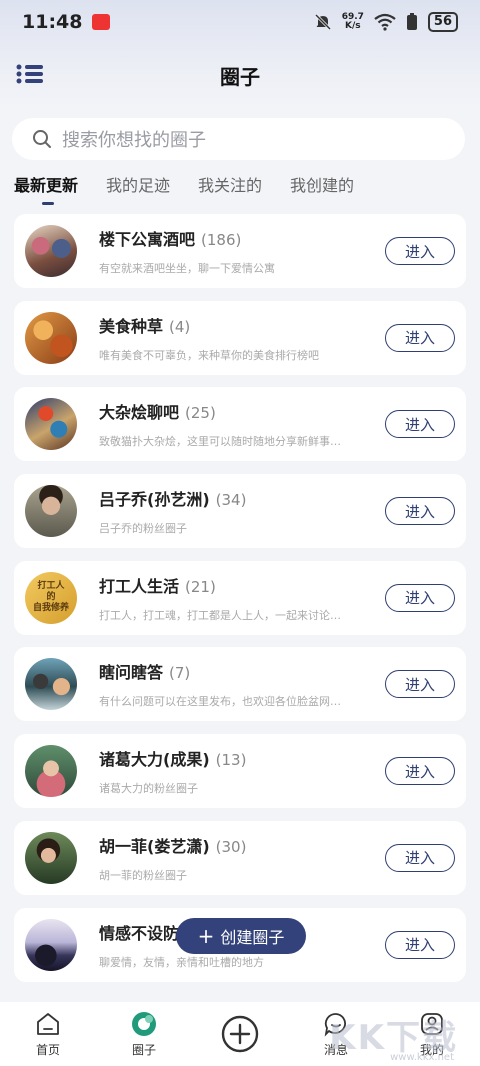 Image resolution: width=480 pixels, height=1066 pixels. Describe the element at coordinates (47, 1049) in the screenshot. I see `nav-home-label: 首页` at that location.